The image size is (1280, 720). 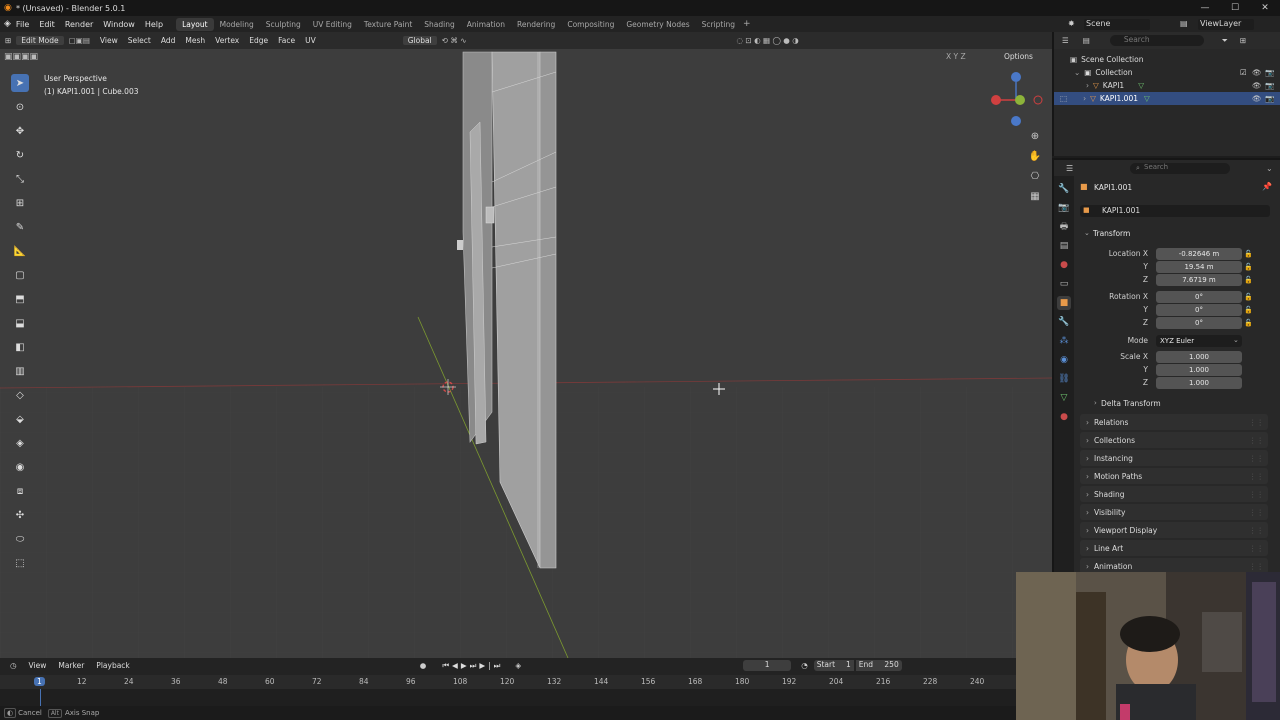 What do you see at coordinates (1199, 357) in the screenshot?
I see `scale-x-field: 1.000` at bounding box center [1199, 357].